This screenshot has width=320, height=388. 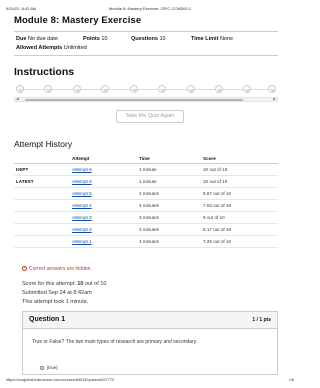 I want to click on points-info: Points 10, so click(x=95, y=39).